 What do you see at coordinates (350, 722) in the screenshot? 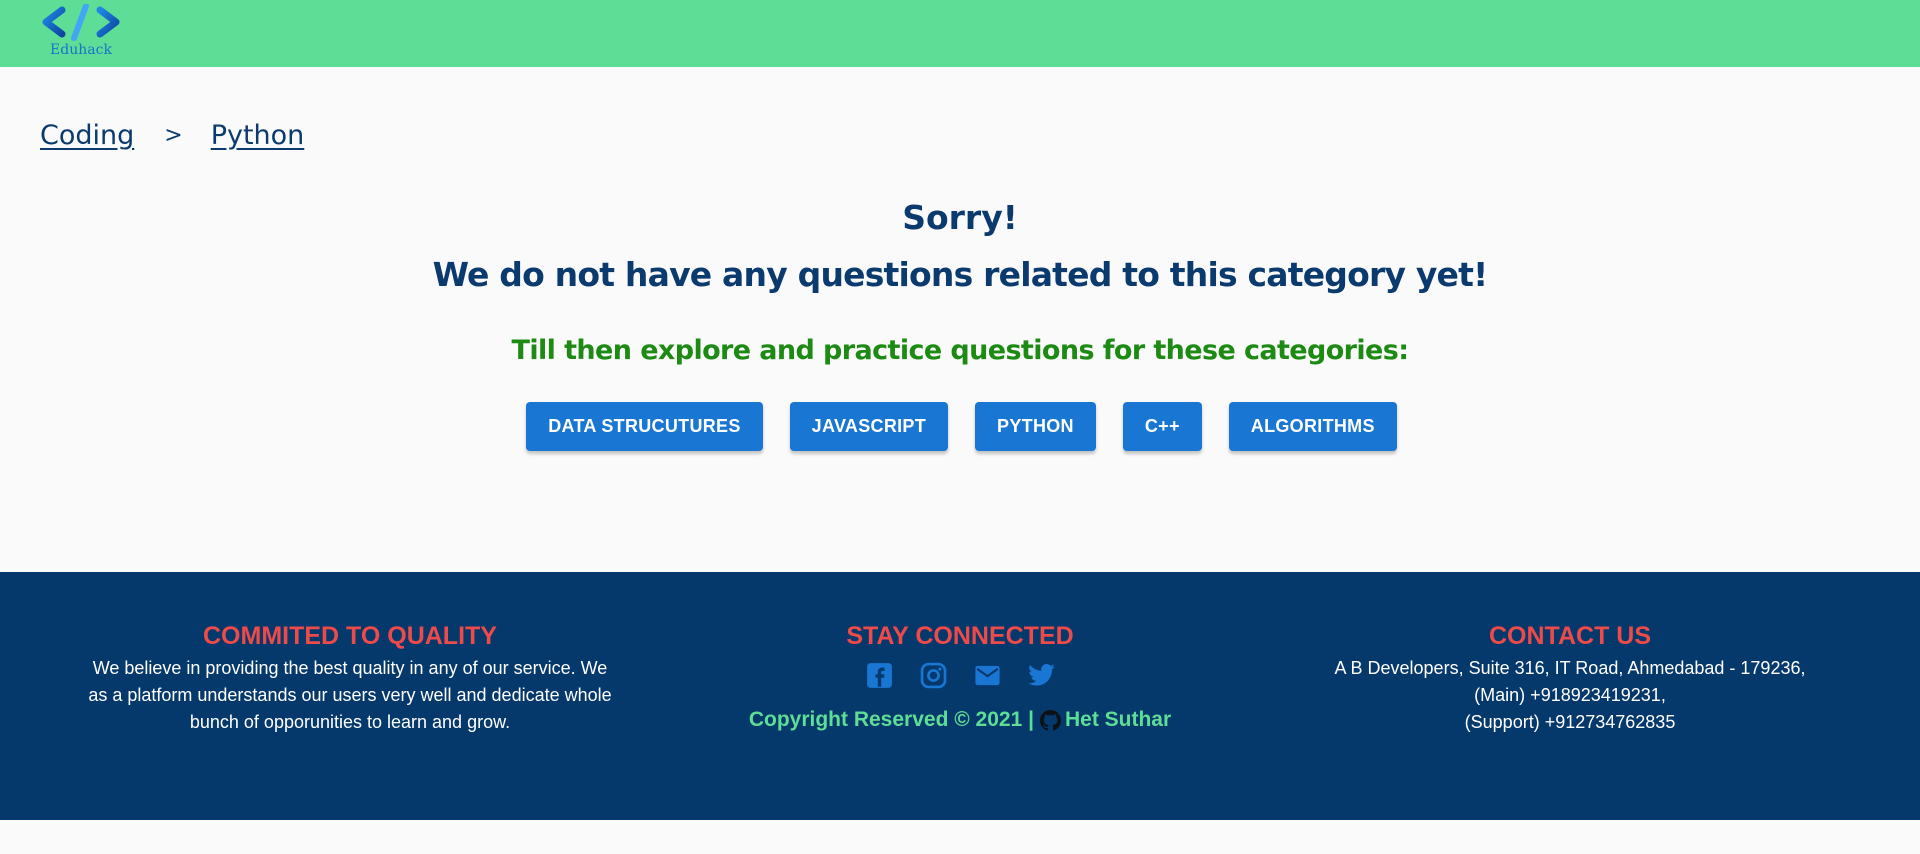
I see `quality-line: bunch of opporunities to learn and grow.` at bounding box center [350, 722].